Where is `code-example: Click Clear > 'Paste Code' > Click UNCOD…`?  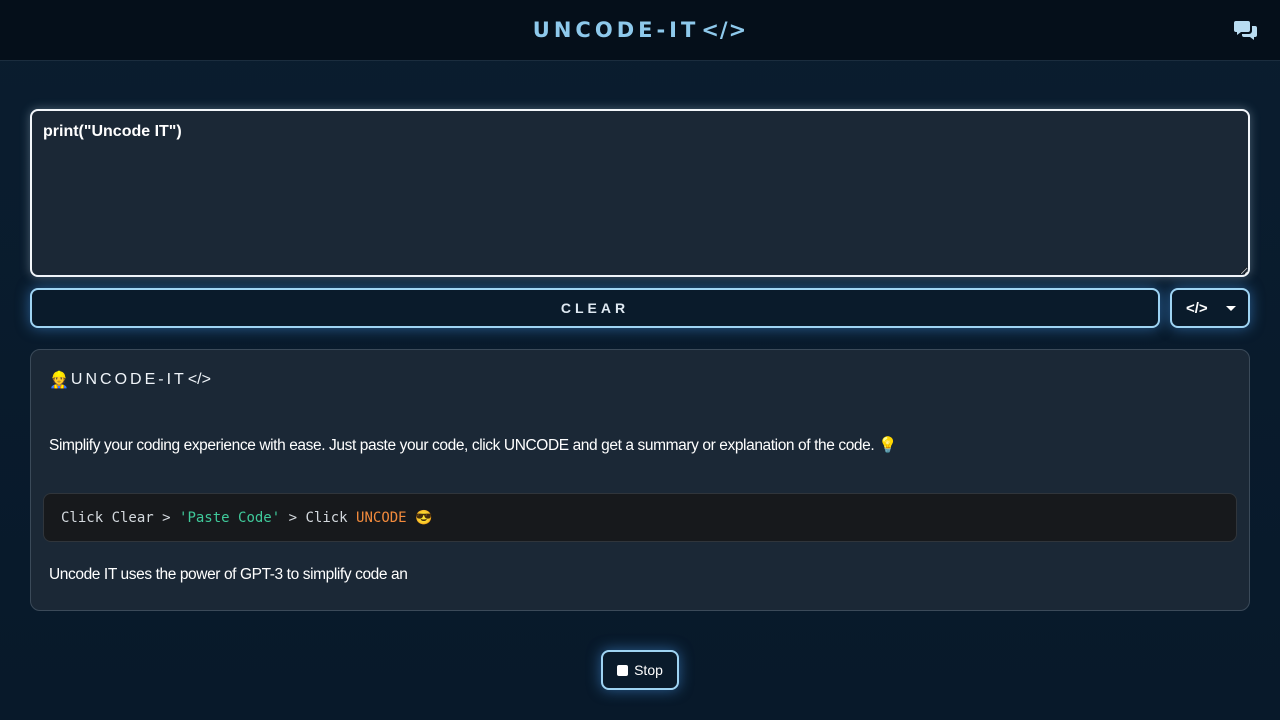
code-example: Click Clear > 'Paste Code' > Click UNCOD… is located at coordinates (640, 517).